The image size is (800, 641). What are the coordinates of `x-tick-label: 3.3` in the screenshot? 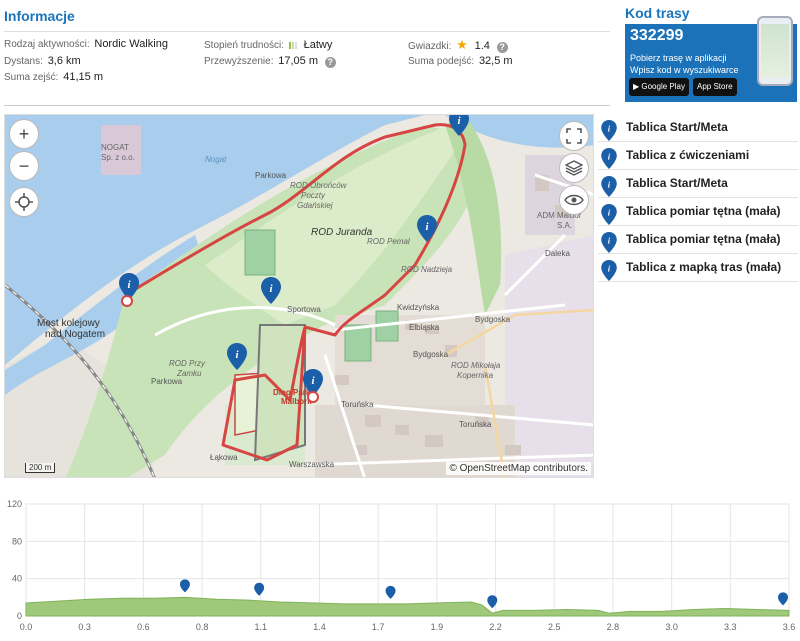 It's located at (730, 627).